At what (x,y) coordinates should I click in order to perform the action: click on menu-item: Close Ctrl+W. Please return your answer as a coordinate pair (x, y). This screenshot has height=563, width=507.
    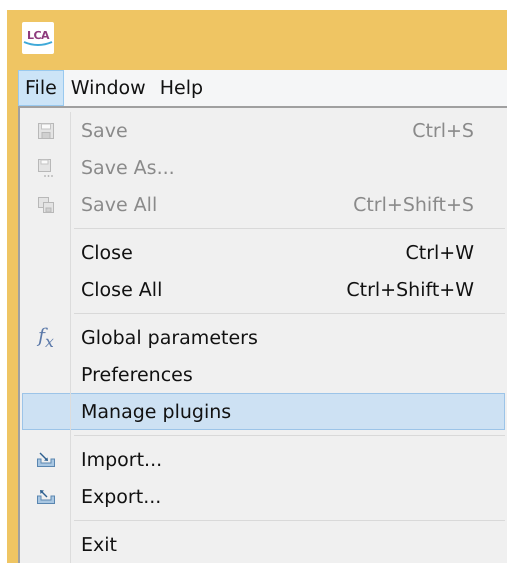
    Looking at the image, I should click on (263, 252).